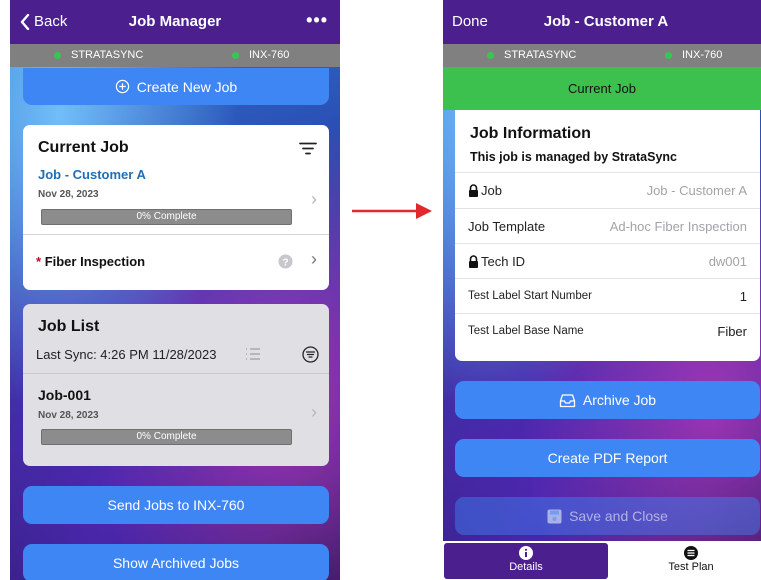  I want to click on job-item-name: Job-001, so click(64, 395).